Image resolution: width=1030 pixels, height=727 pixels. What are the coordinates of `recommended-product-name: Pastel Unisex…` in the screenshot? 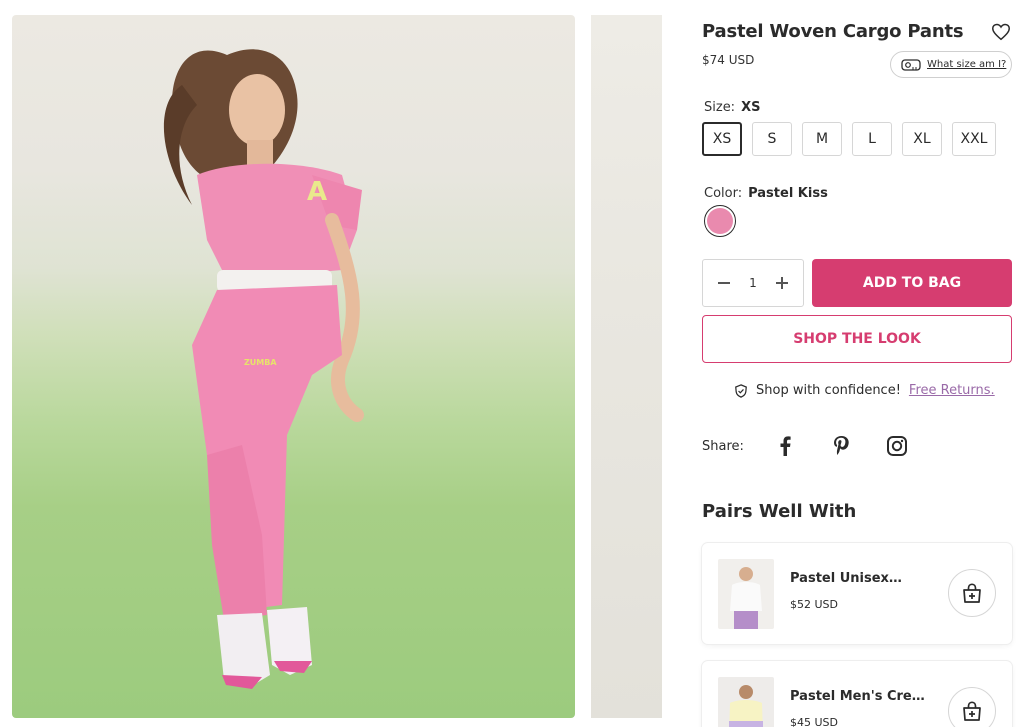 It's located at (860, 578).